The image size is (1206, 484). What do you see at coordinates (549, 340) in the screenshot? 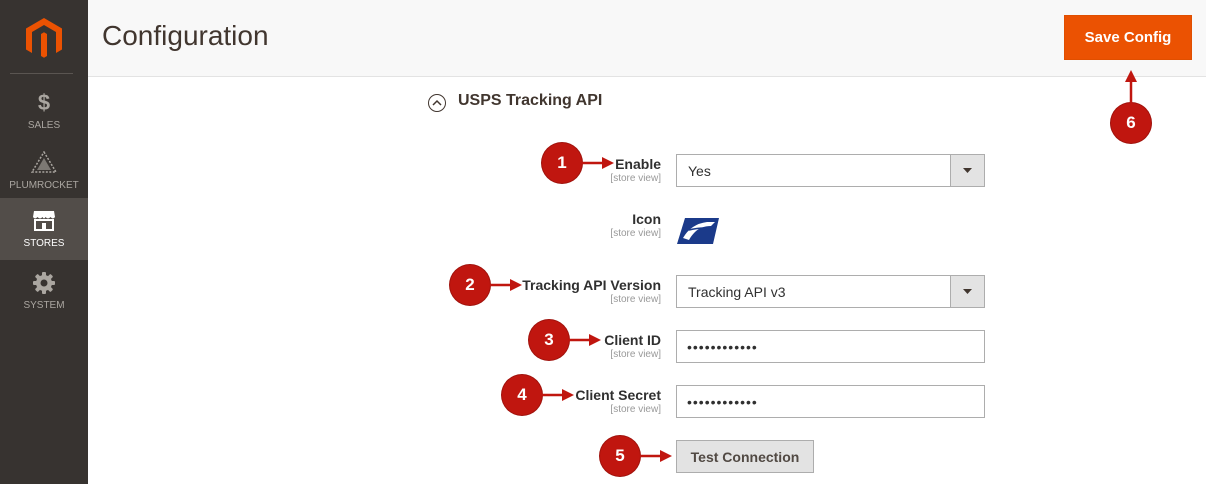
I see `step-marker-3: 3` at bounding box center [549, 340].